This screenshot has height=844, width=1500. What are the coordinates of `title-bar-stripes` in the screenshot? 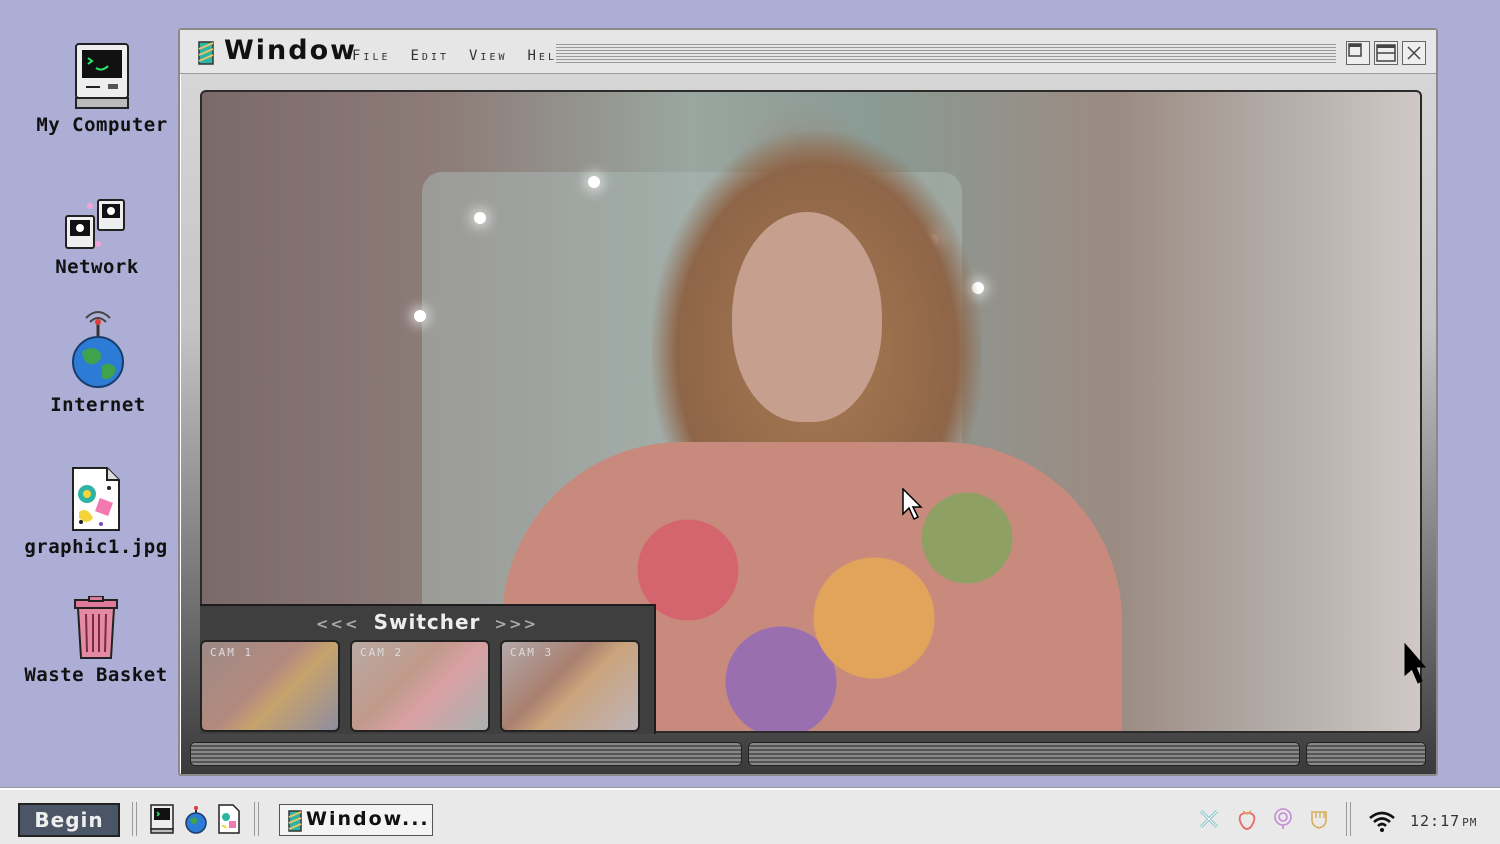 It's located at (946, 54).